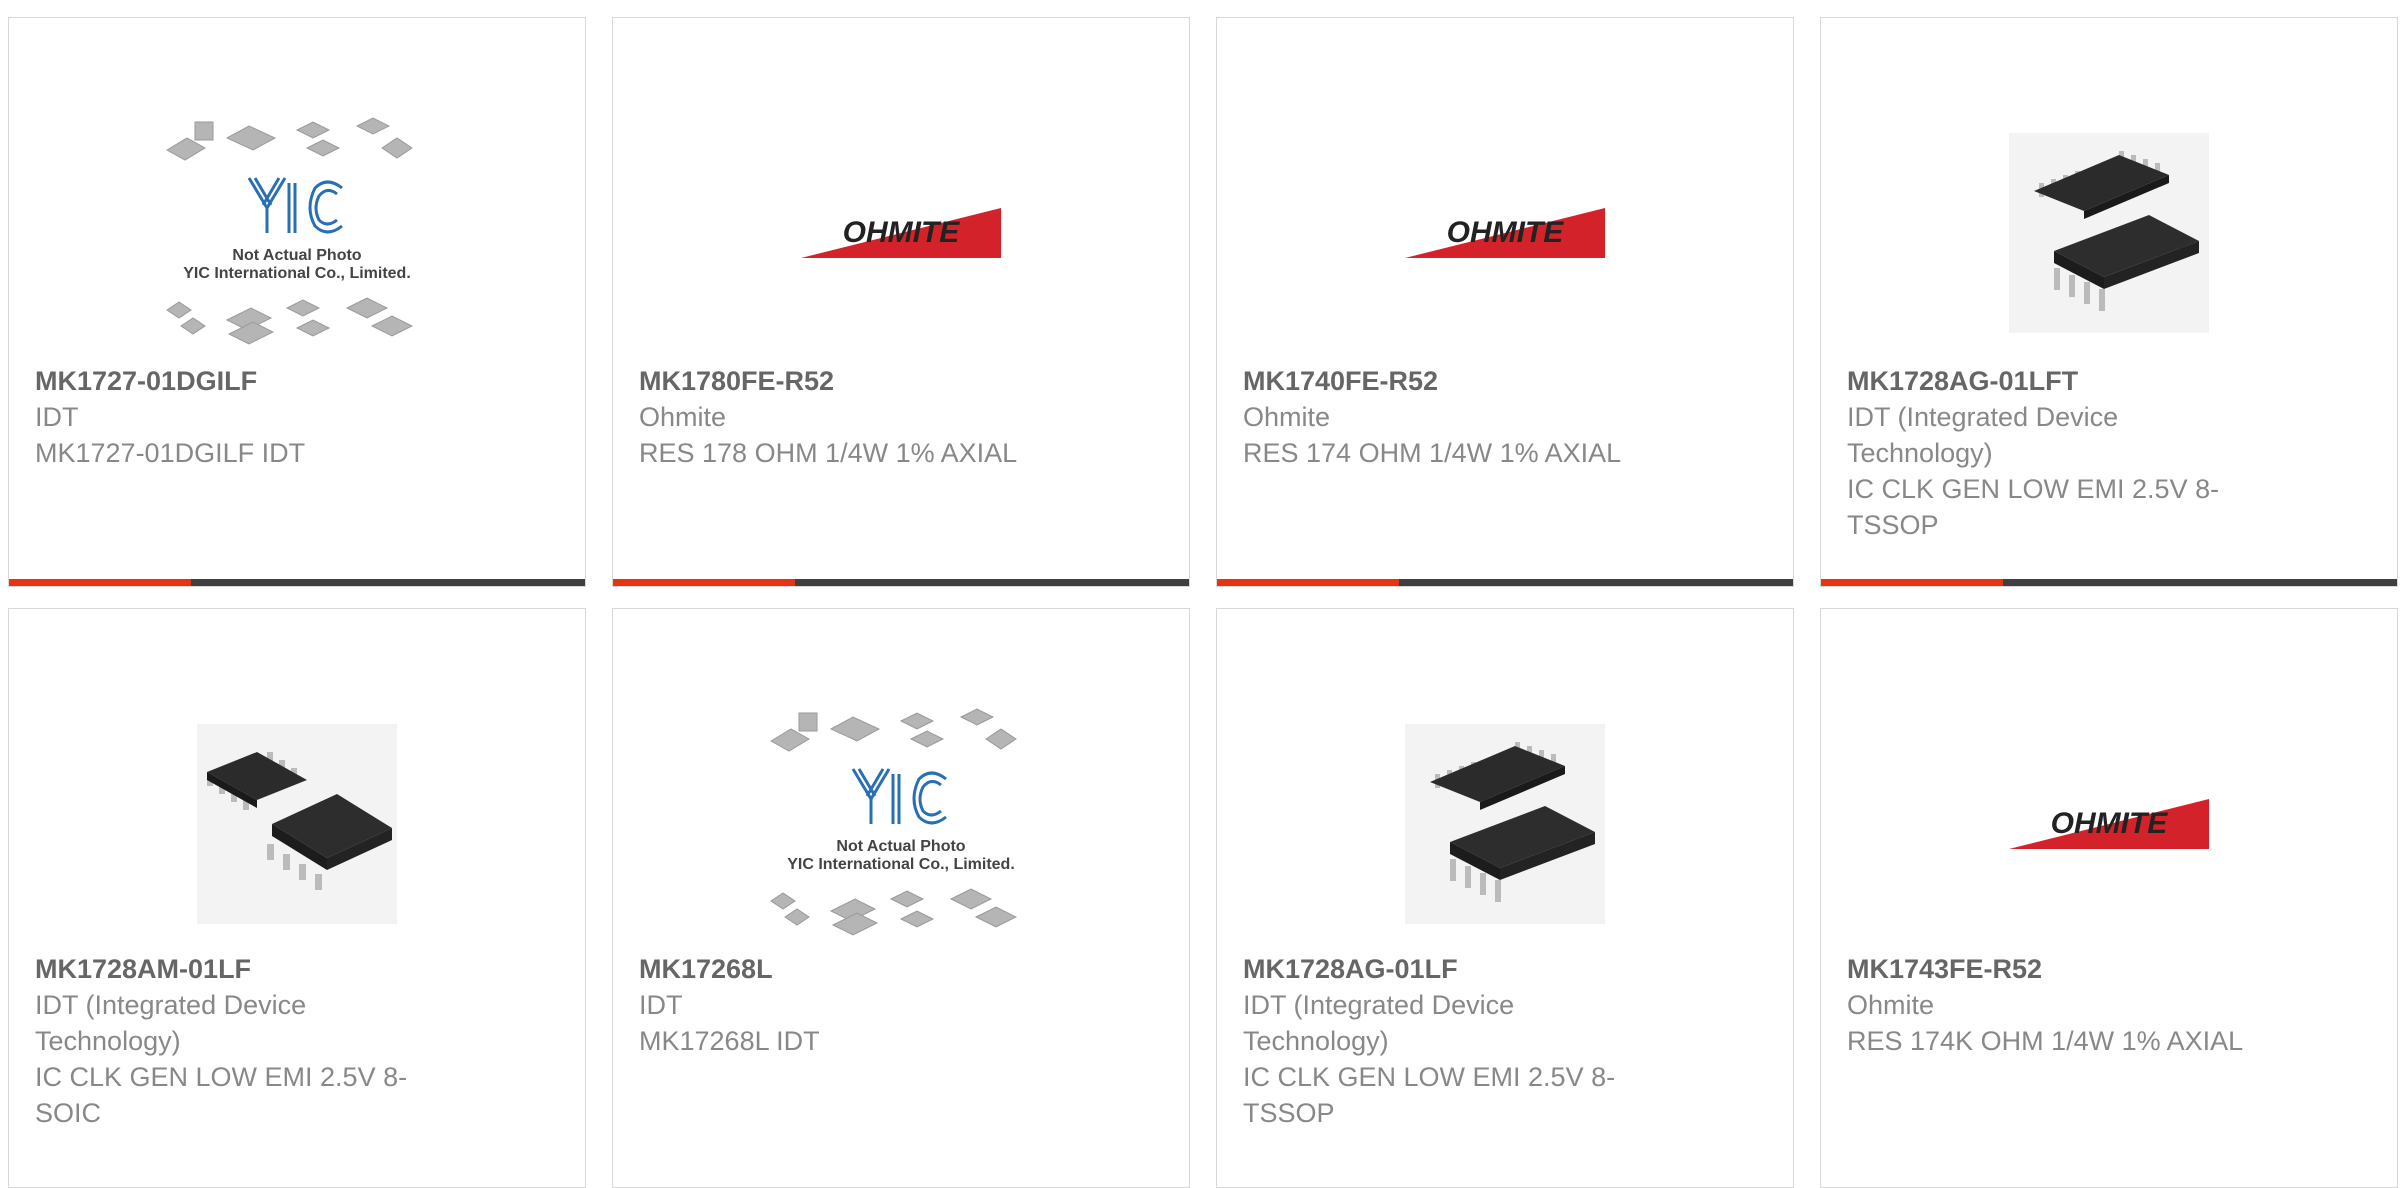  What do you see at coordinates (2047, 381) in the screenshot?
I see `part-number: MK1728AG-01LFT` at bounding box center [2047, 381].